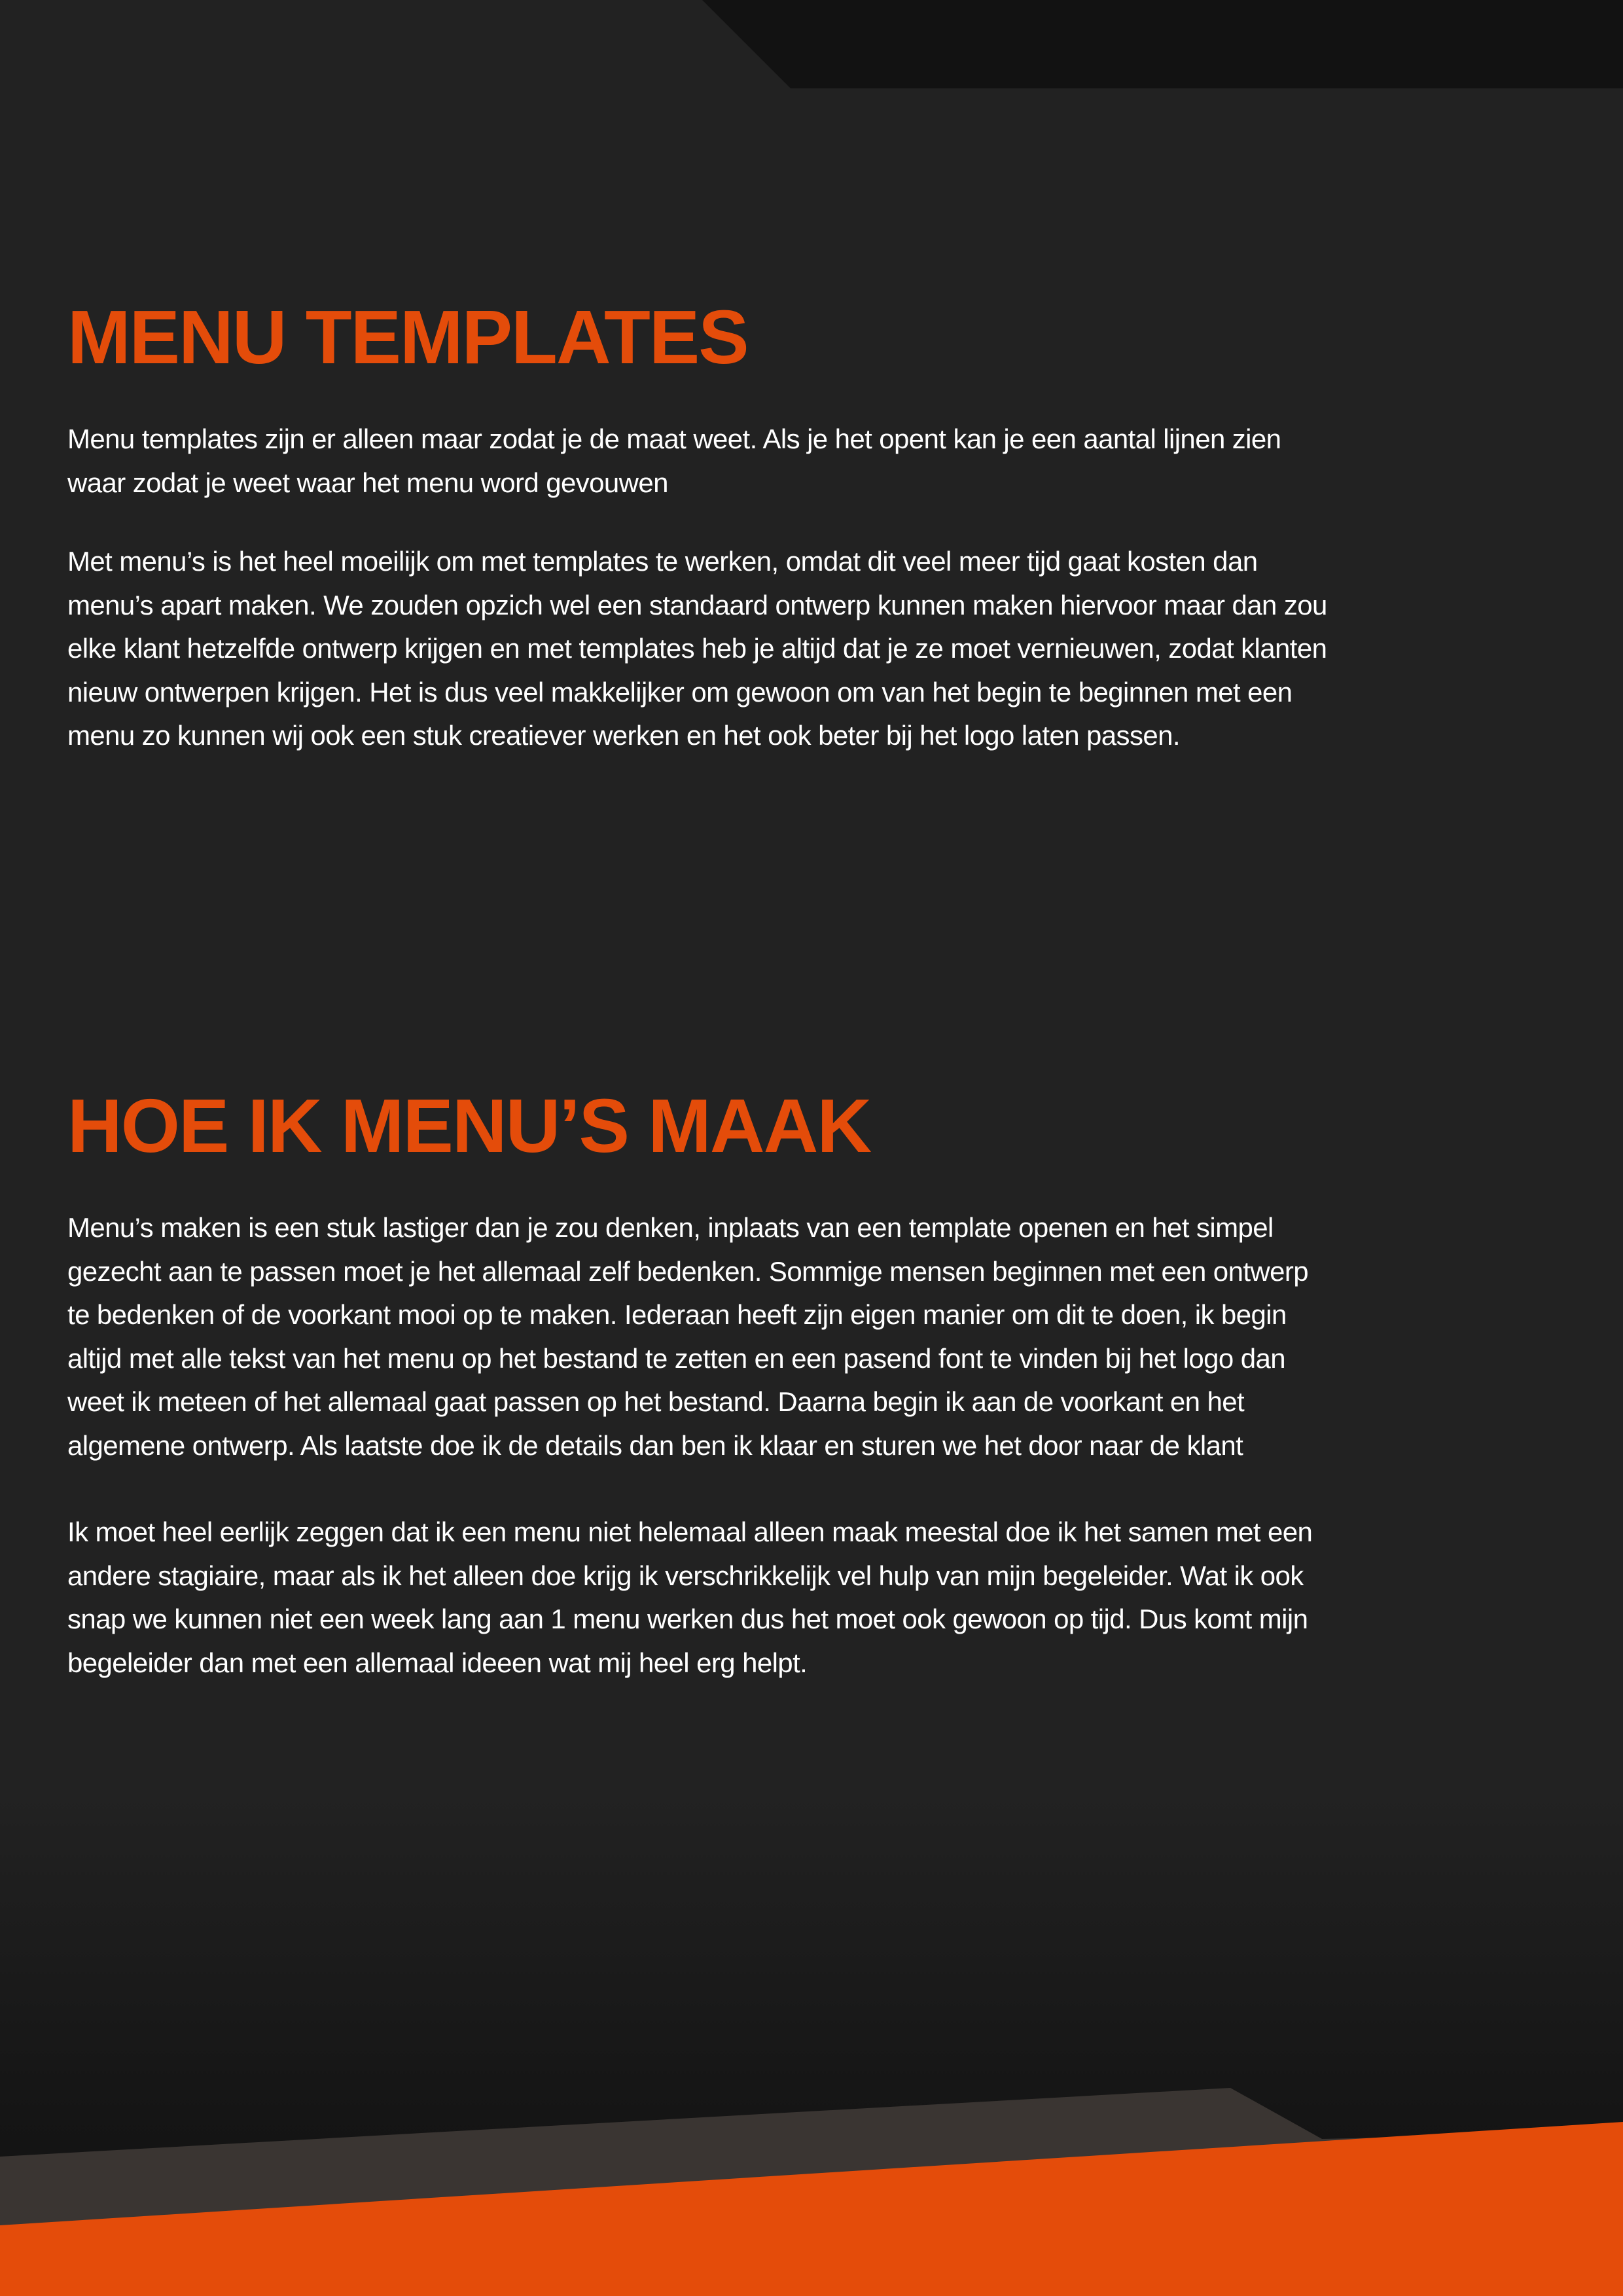 This screenshot has height=2296, width=1623. I want to click on top-decorative-band, so click(1162, 44).